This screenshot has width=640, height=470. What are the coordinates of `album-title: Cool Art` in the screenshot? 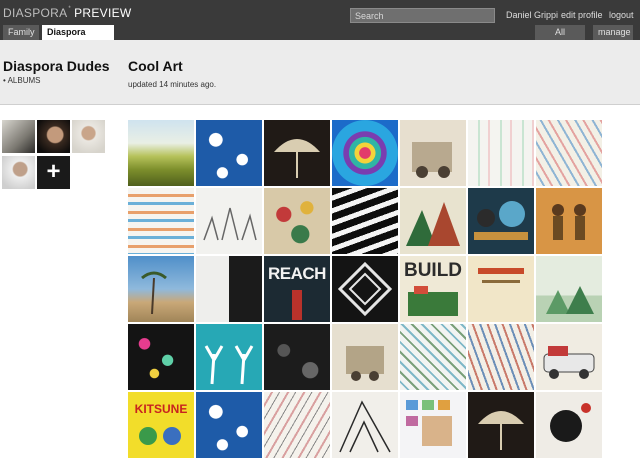 It's located at (155, 66).